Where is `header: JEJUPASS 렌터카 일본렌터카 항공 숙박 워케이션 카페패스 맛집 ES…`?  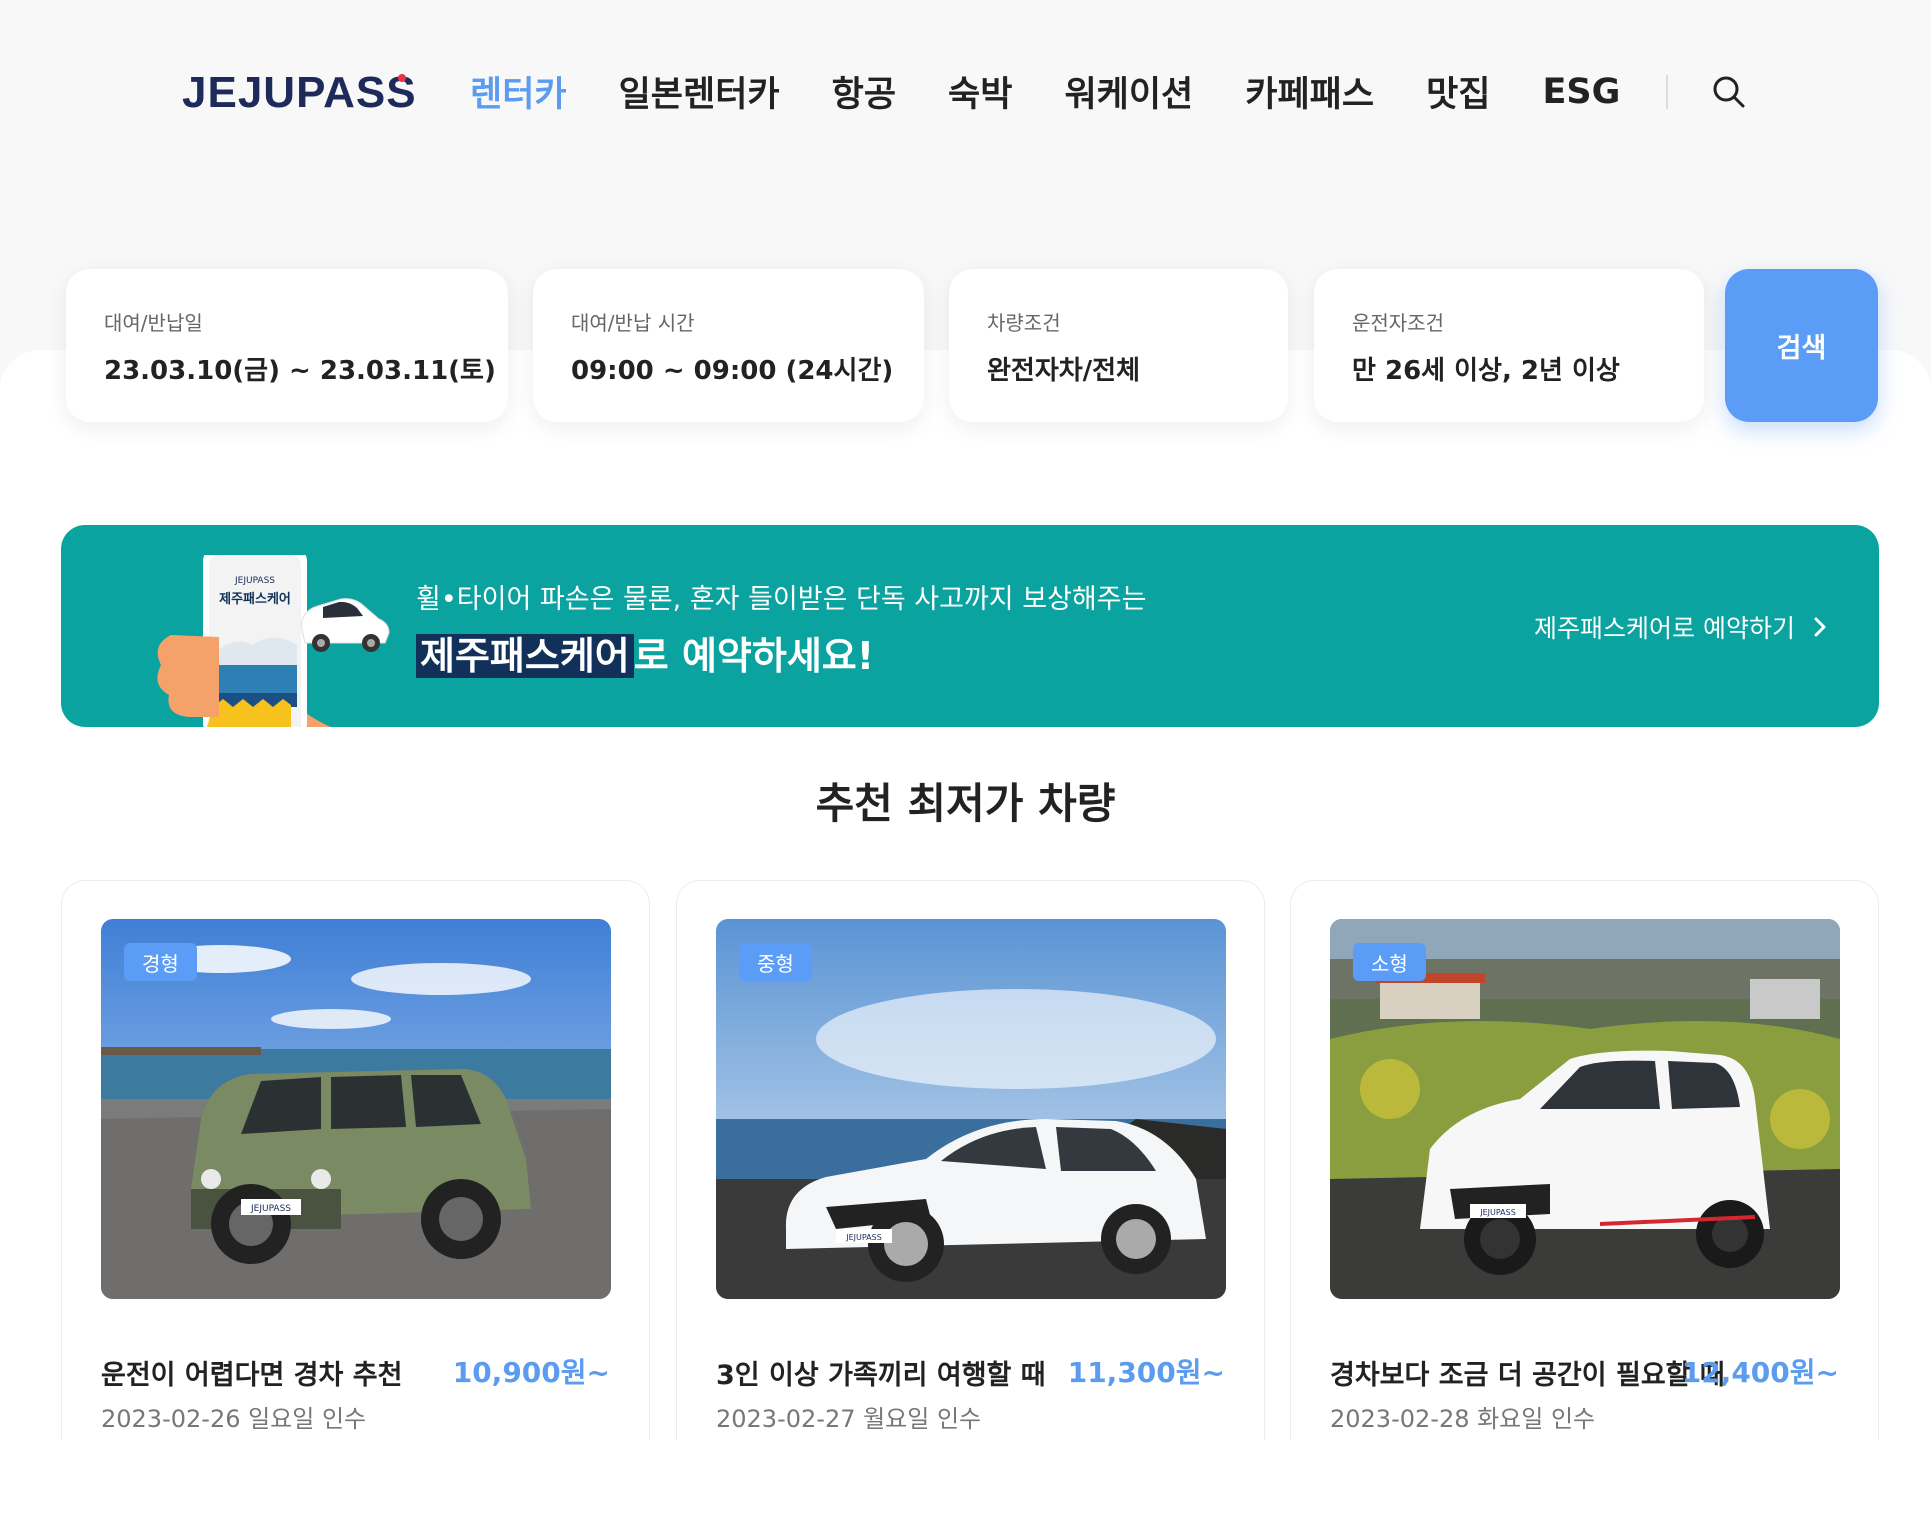
header: JEJUPASS 렌터카 일본렌터카 항공 숙박 워케이션 카페패스 맛집 ES… is located at coordinates (965, 90).